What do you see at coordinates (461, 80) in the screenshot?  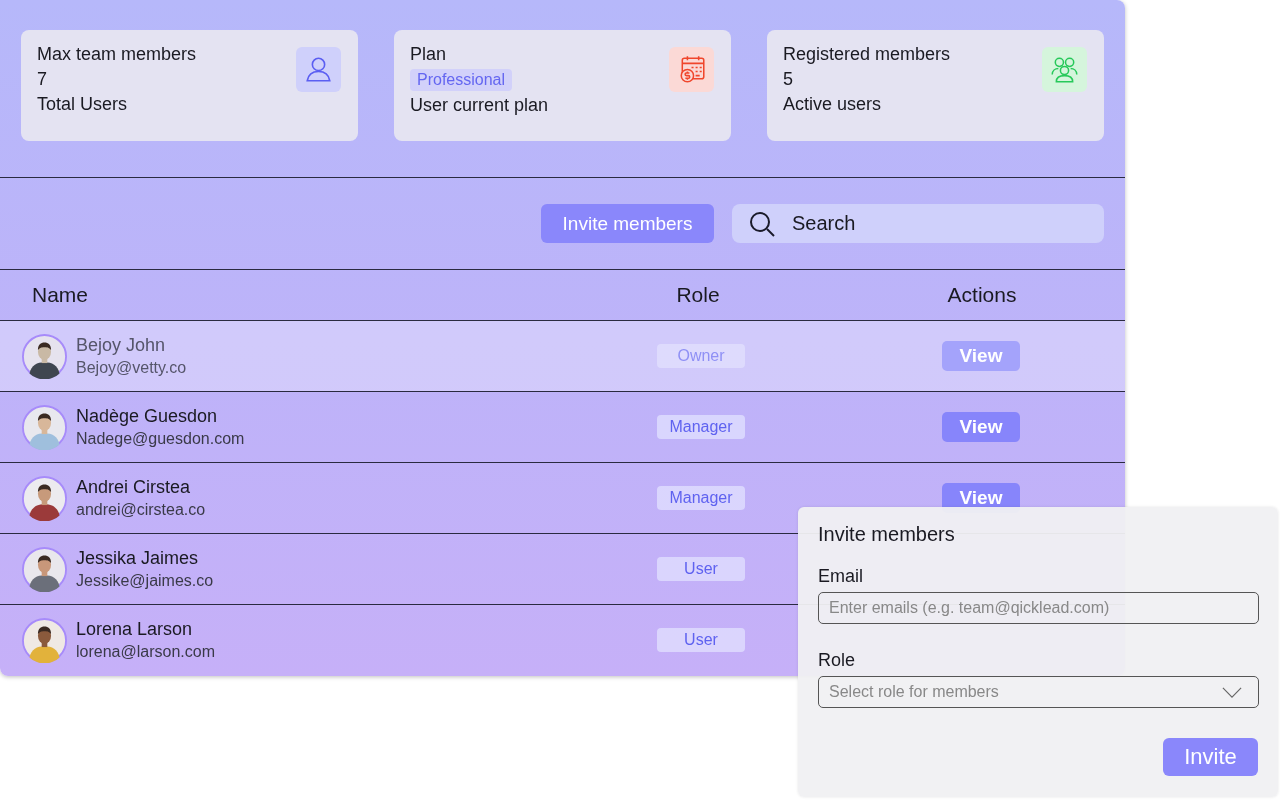 I see `plan-badge: Professional` at bounding box center [461, 80].